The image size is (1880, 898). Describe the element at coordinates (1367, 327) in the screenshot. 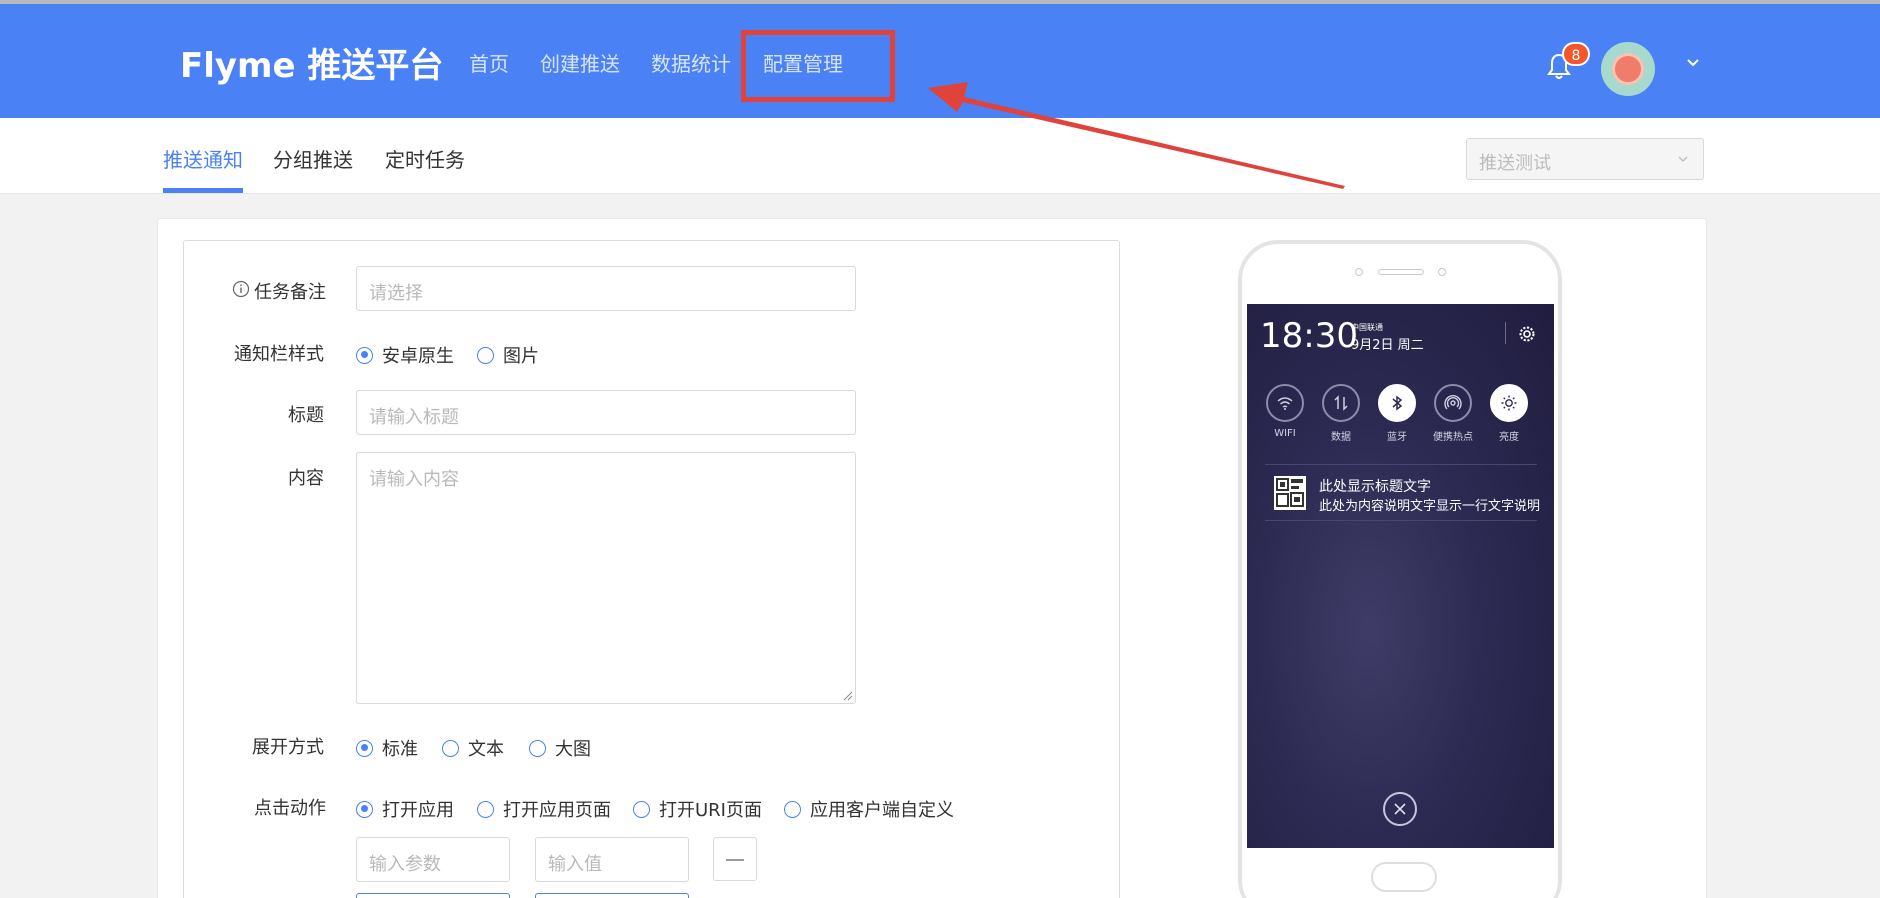

I see `preview-carrier: 中国联通` at that location.